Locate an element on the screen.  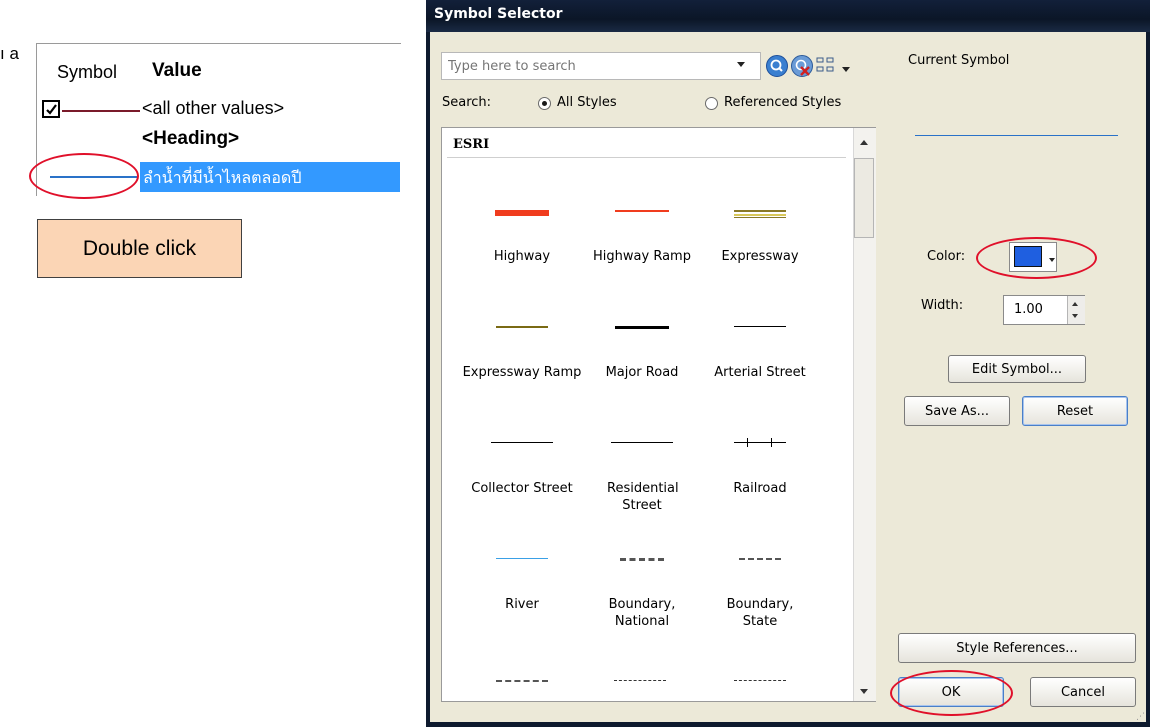
resize-grip-icon: ⋰ is located at coordinates (1140, 717).